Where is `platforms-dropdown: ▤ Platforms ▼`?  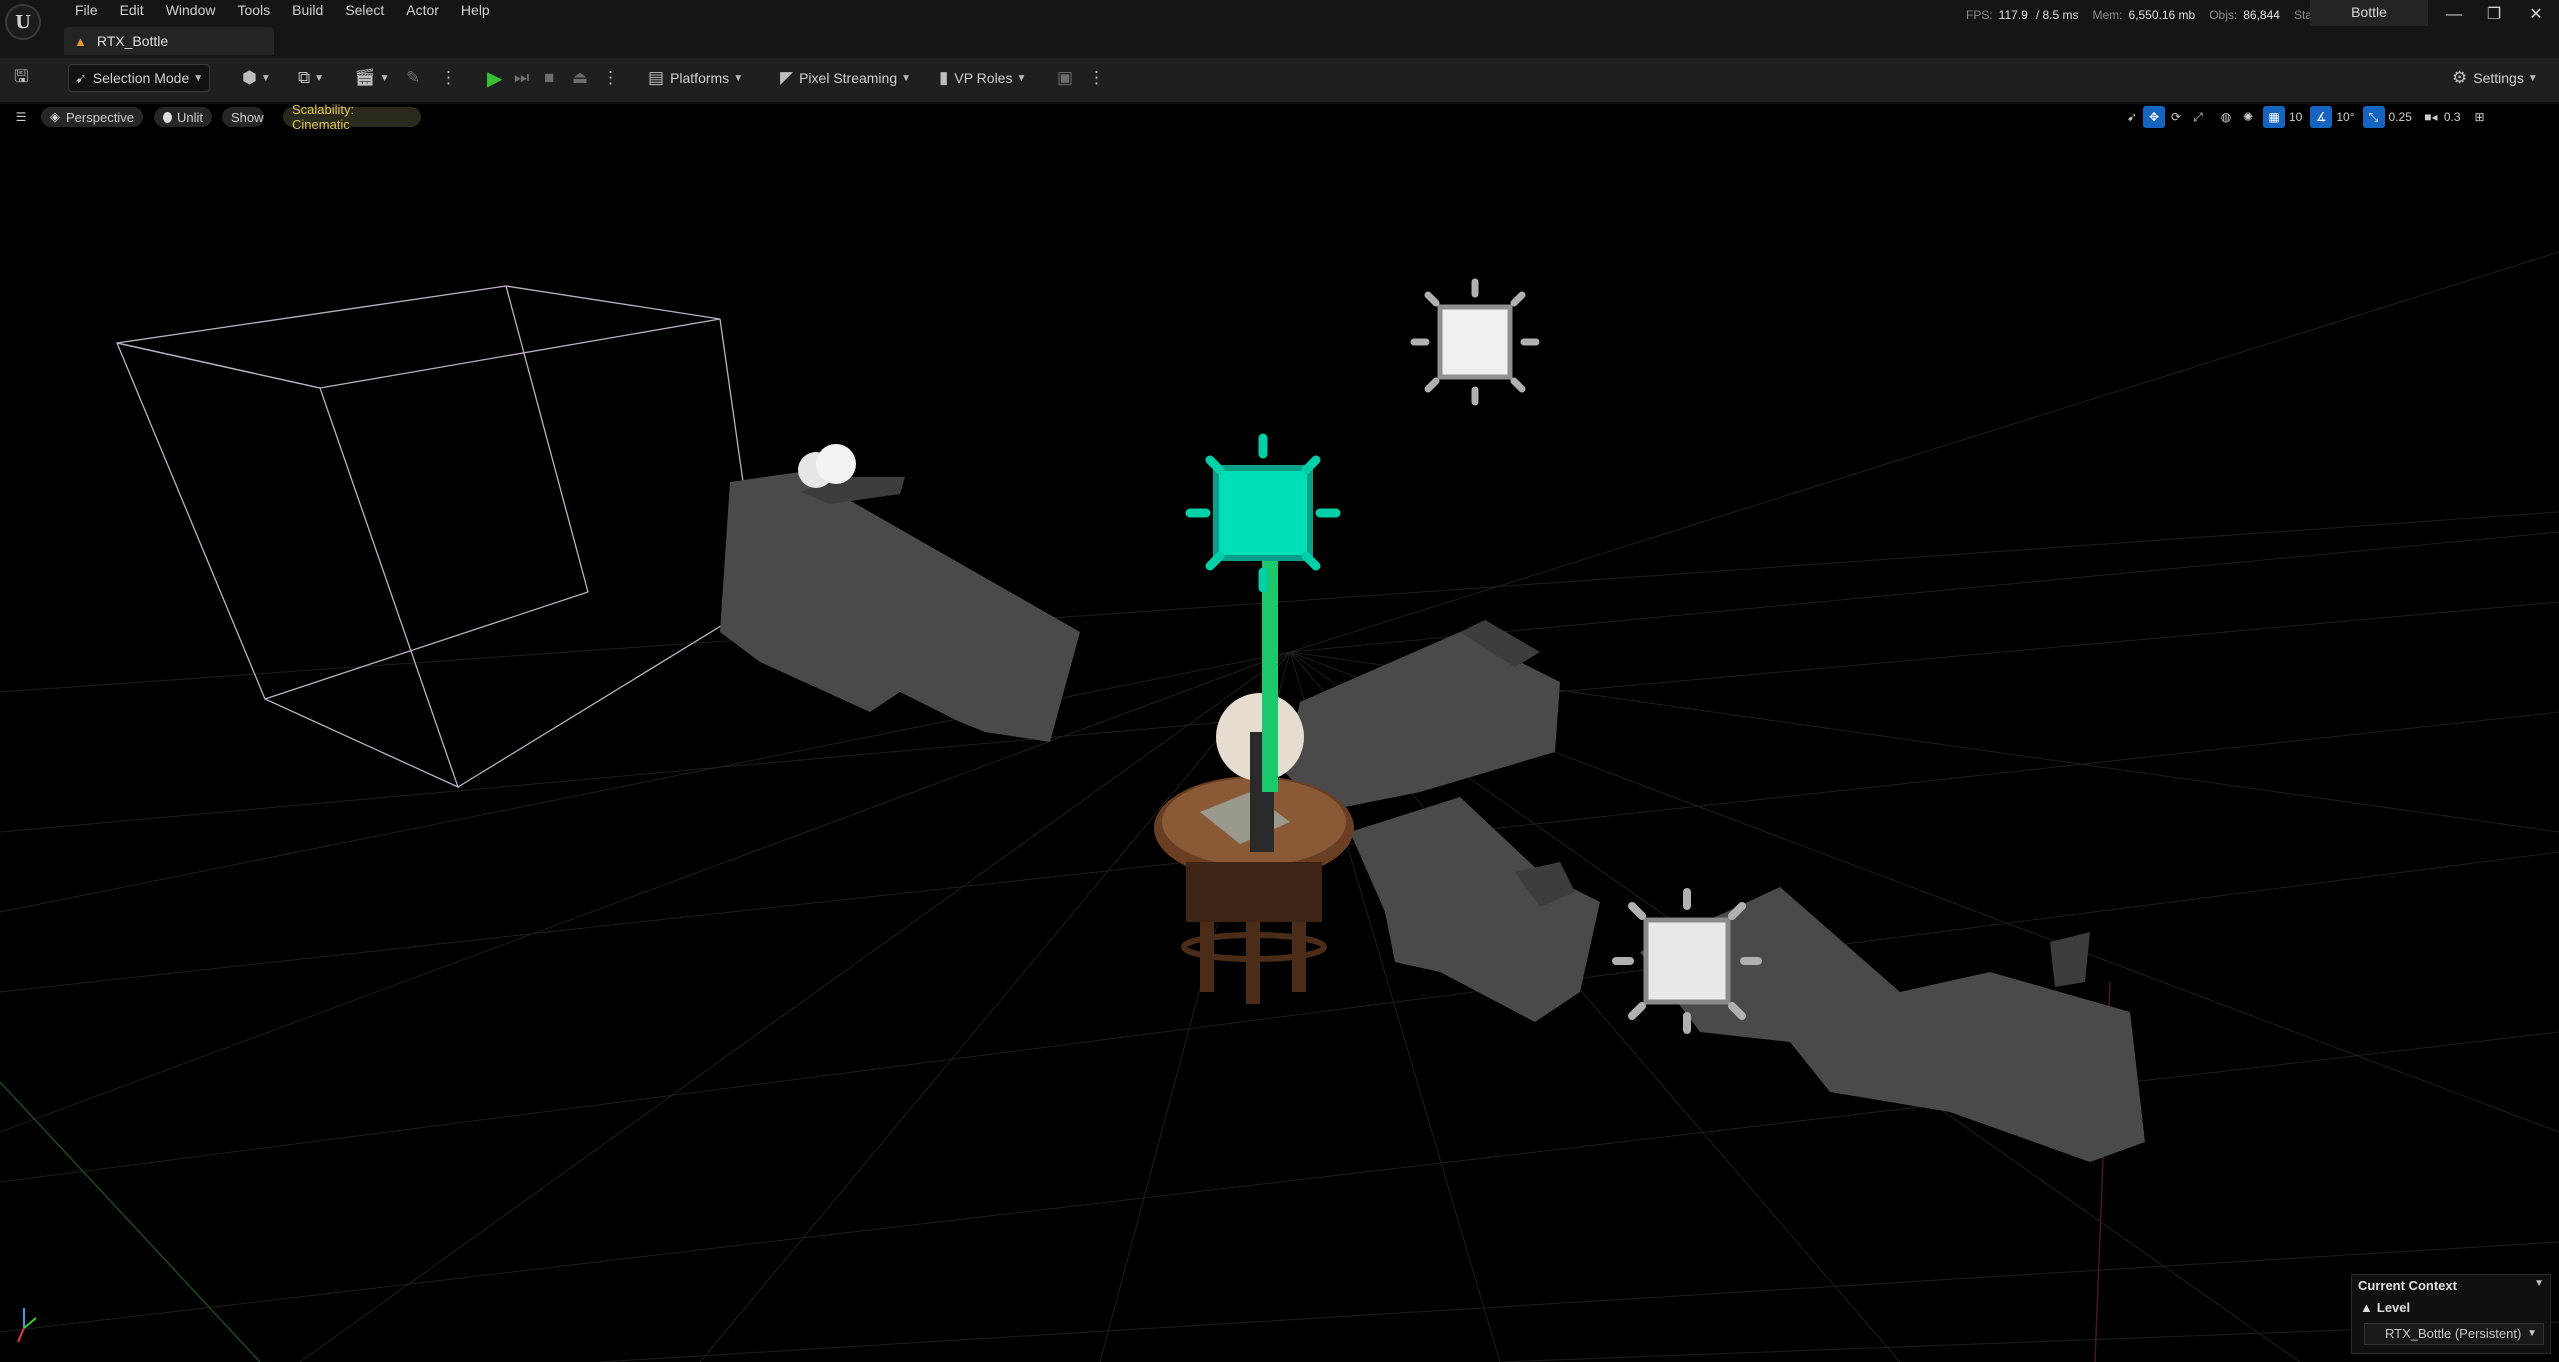
platforms-dropdown: ▤ Platforms ▼ is located at coordinates (695, 78).